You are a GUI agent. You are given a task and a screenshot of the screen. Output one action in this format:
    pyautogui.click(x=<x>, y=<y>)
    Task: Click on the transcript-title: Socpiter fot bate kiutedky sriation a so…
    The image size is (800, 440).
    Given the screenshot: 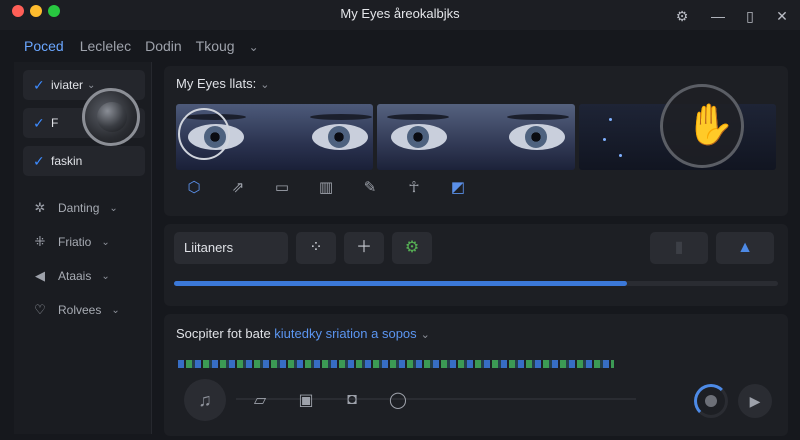 What is the action you would take?
    pyautogui.click(x=303, y=333)
    